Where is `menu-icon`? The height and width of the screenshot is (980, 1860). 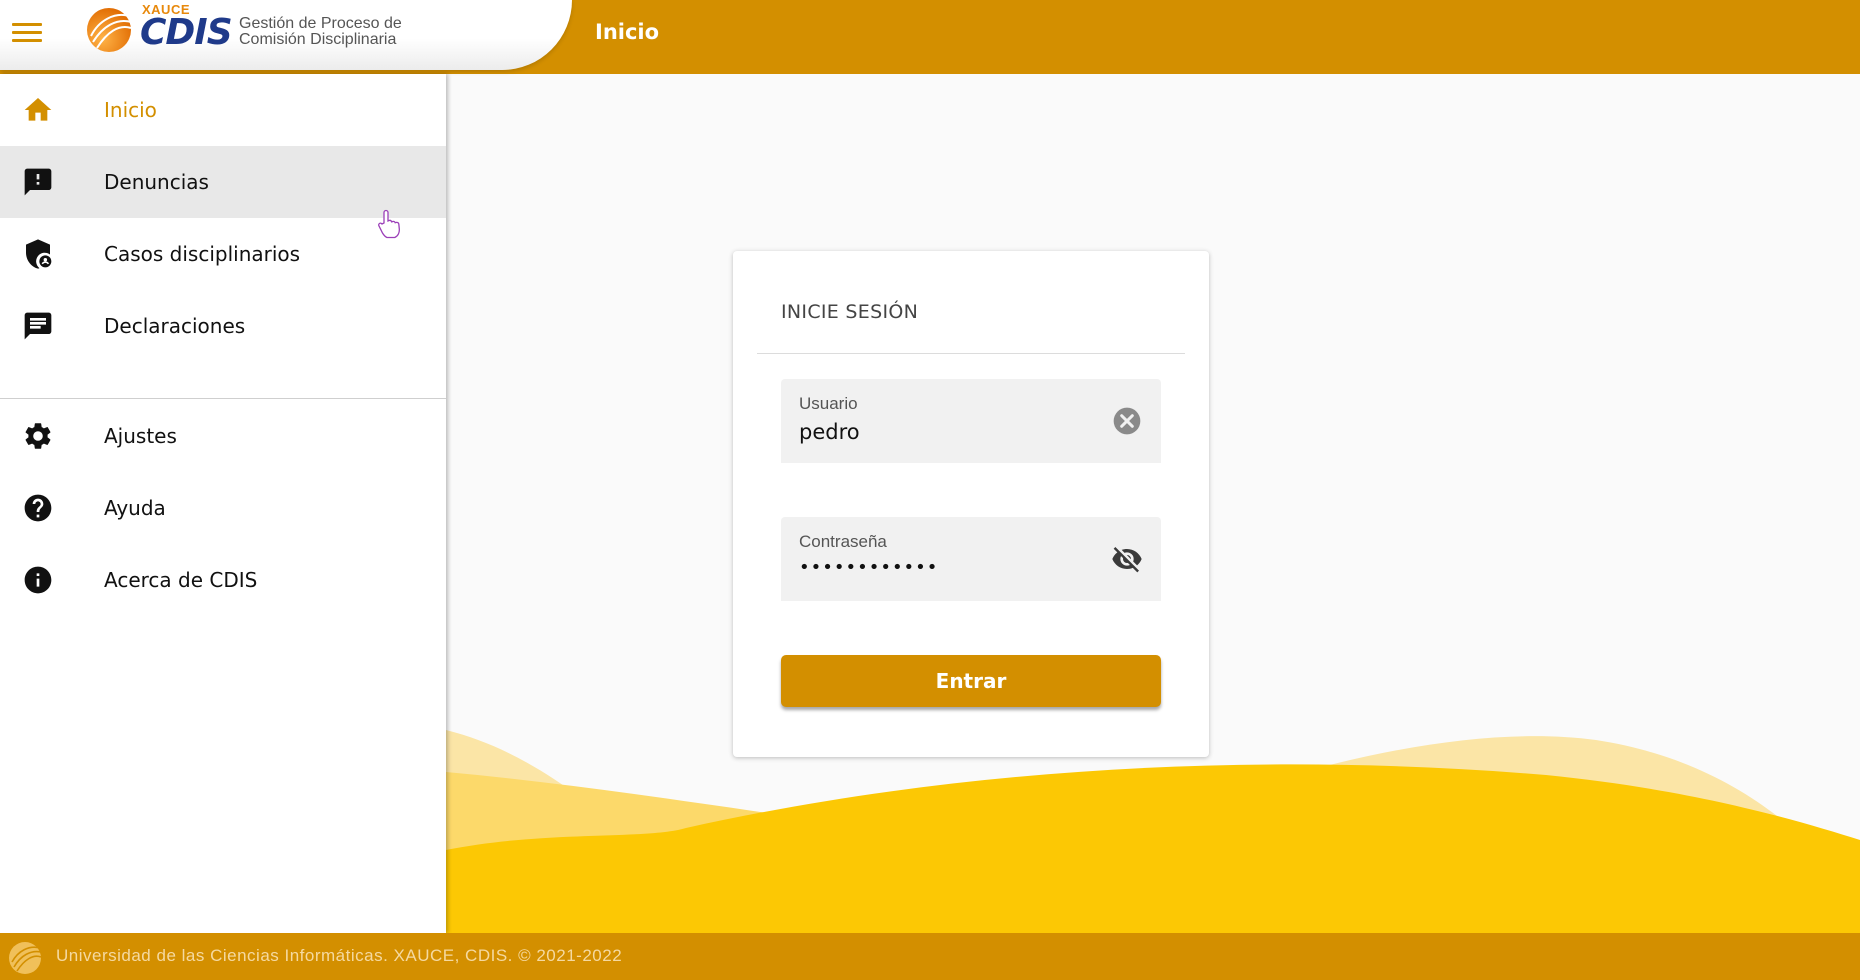
menu-icon is located at coordinates (27, 33).